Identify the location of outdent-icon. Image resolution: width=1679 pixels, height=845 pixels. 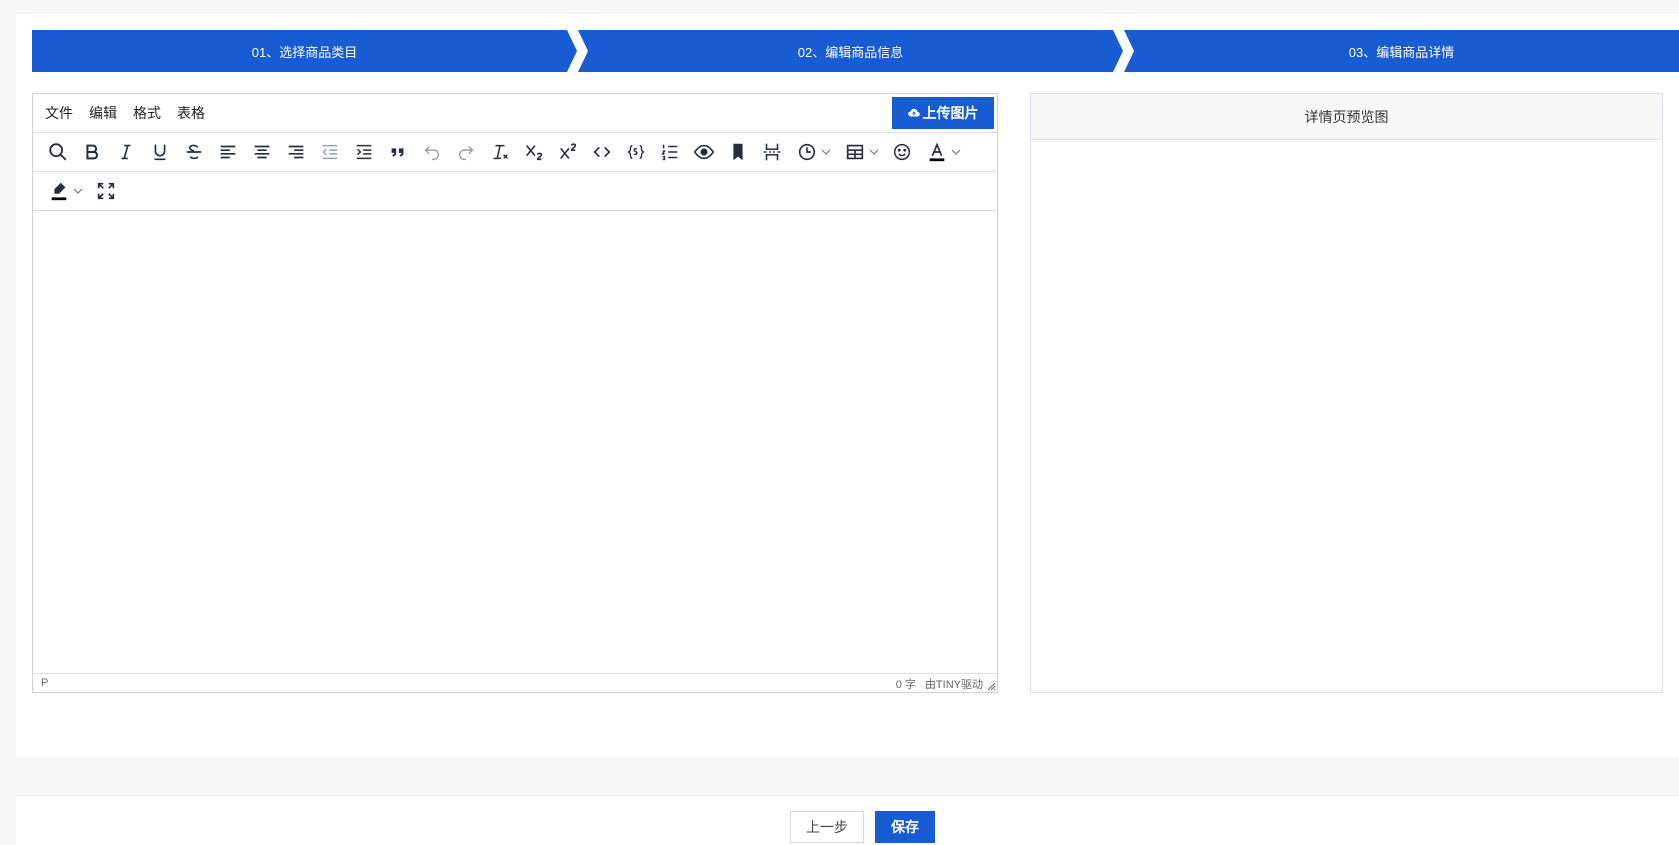
(330, 152).